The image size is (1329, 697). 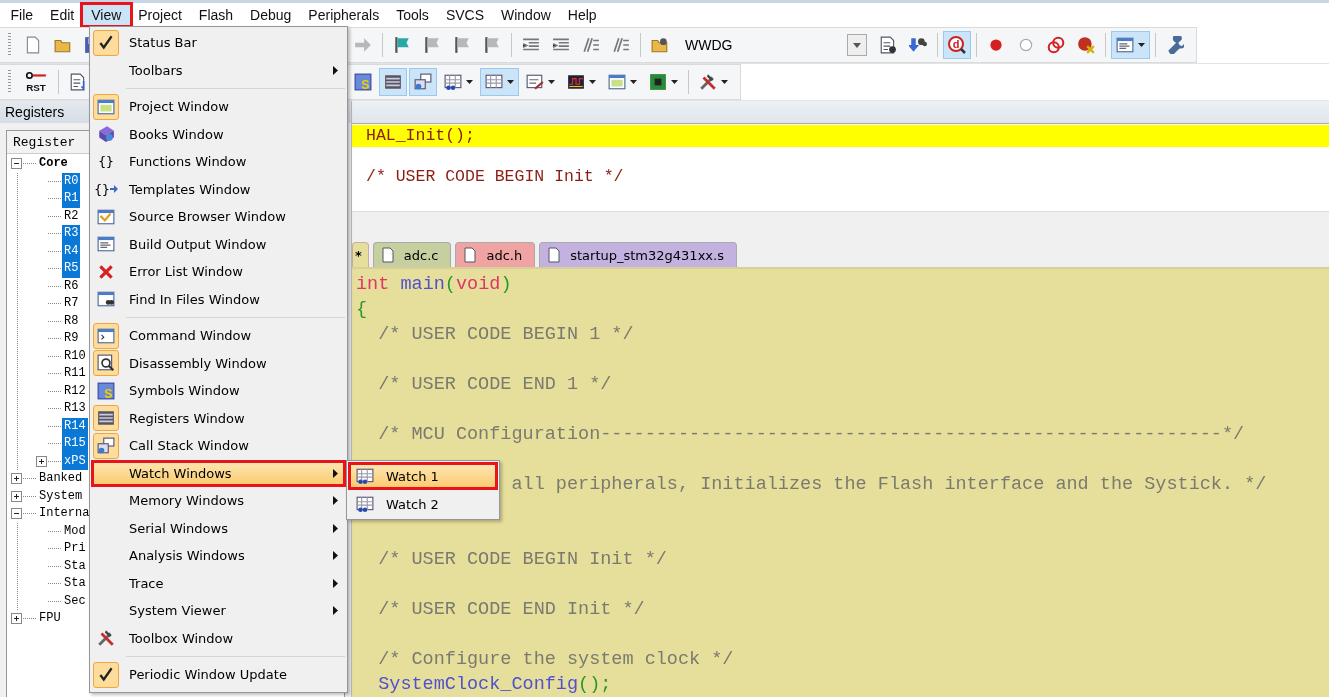 What do you see at coordinates (71, 269) in the screenshot?
I see `tree-item: R5` at bounding box center [71, 269].